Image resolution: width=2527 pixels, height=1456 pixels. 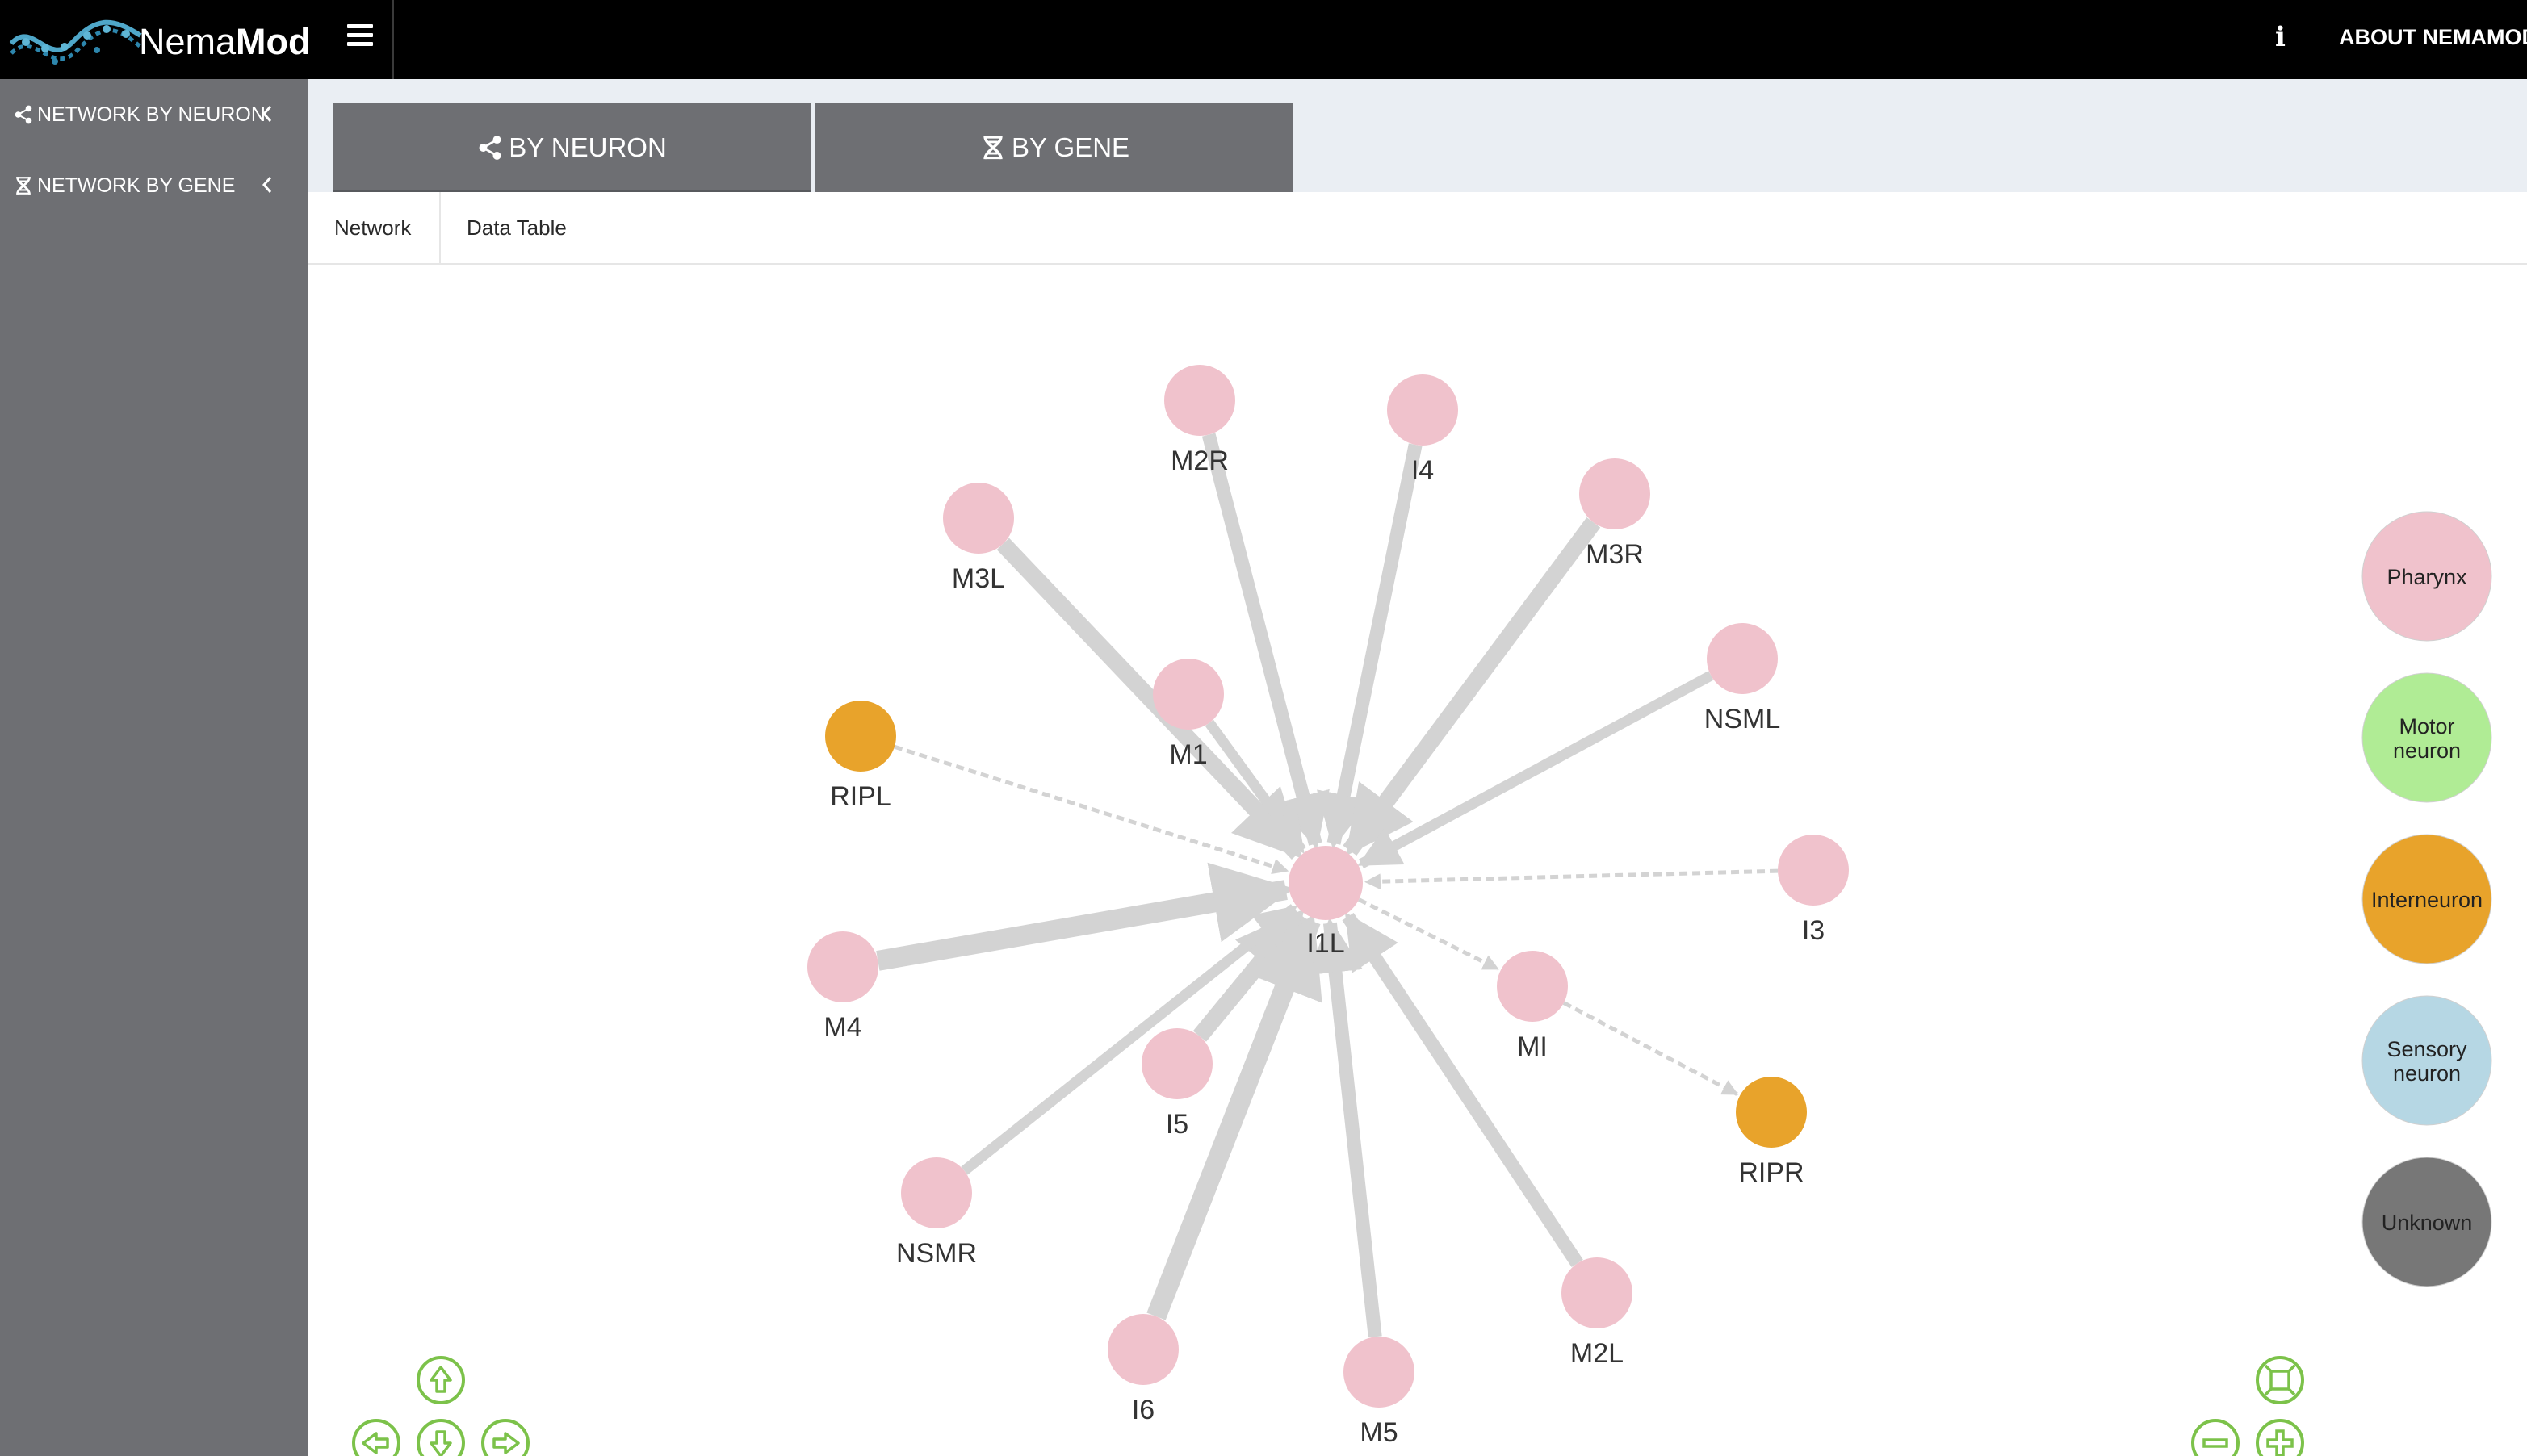 I want to click on subtab-label: Data Table, so click(x=517, y=227).